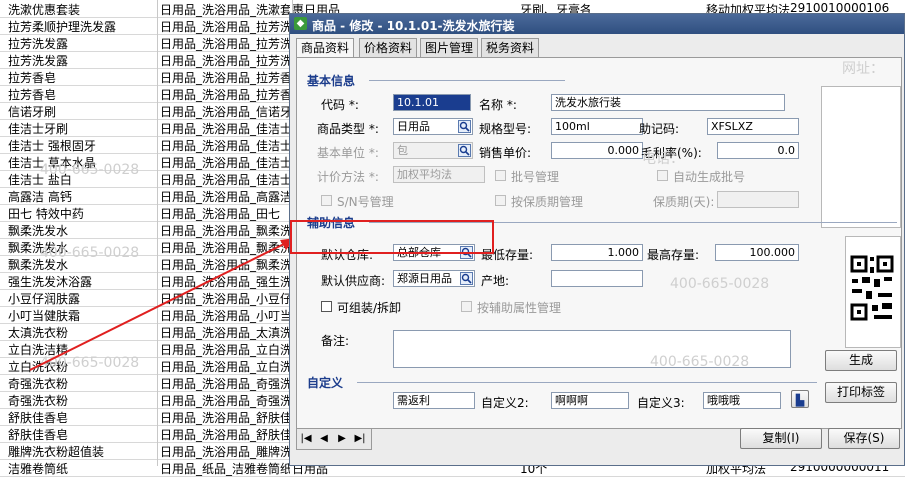  Describe the element at coordinates (498, 105) in the screenshot. I see `name-label: 名称 *:` at that location.